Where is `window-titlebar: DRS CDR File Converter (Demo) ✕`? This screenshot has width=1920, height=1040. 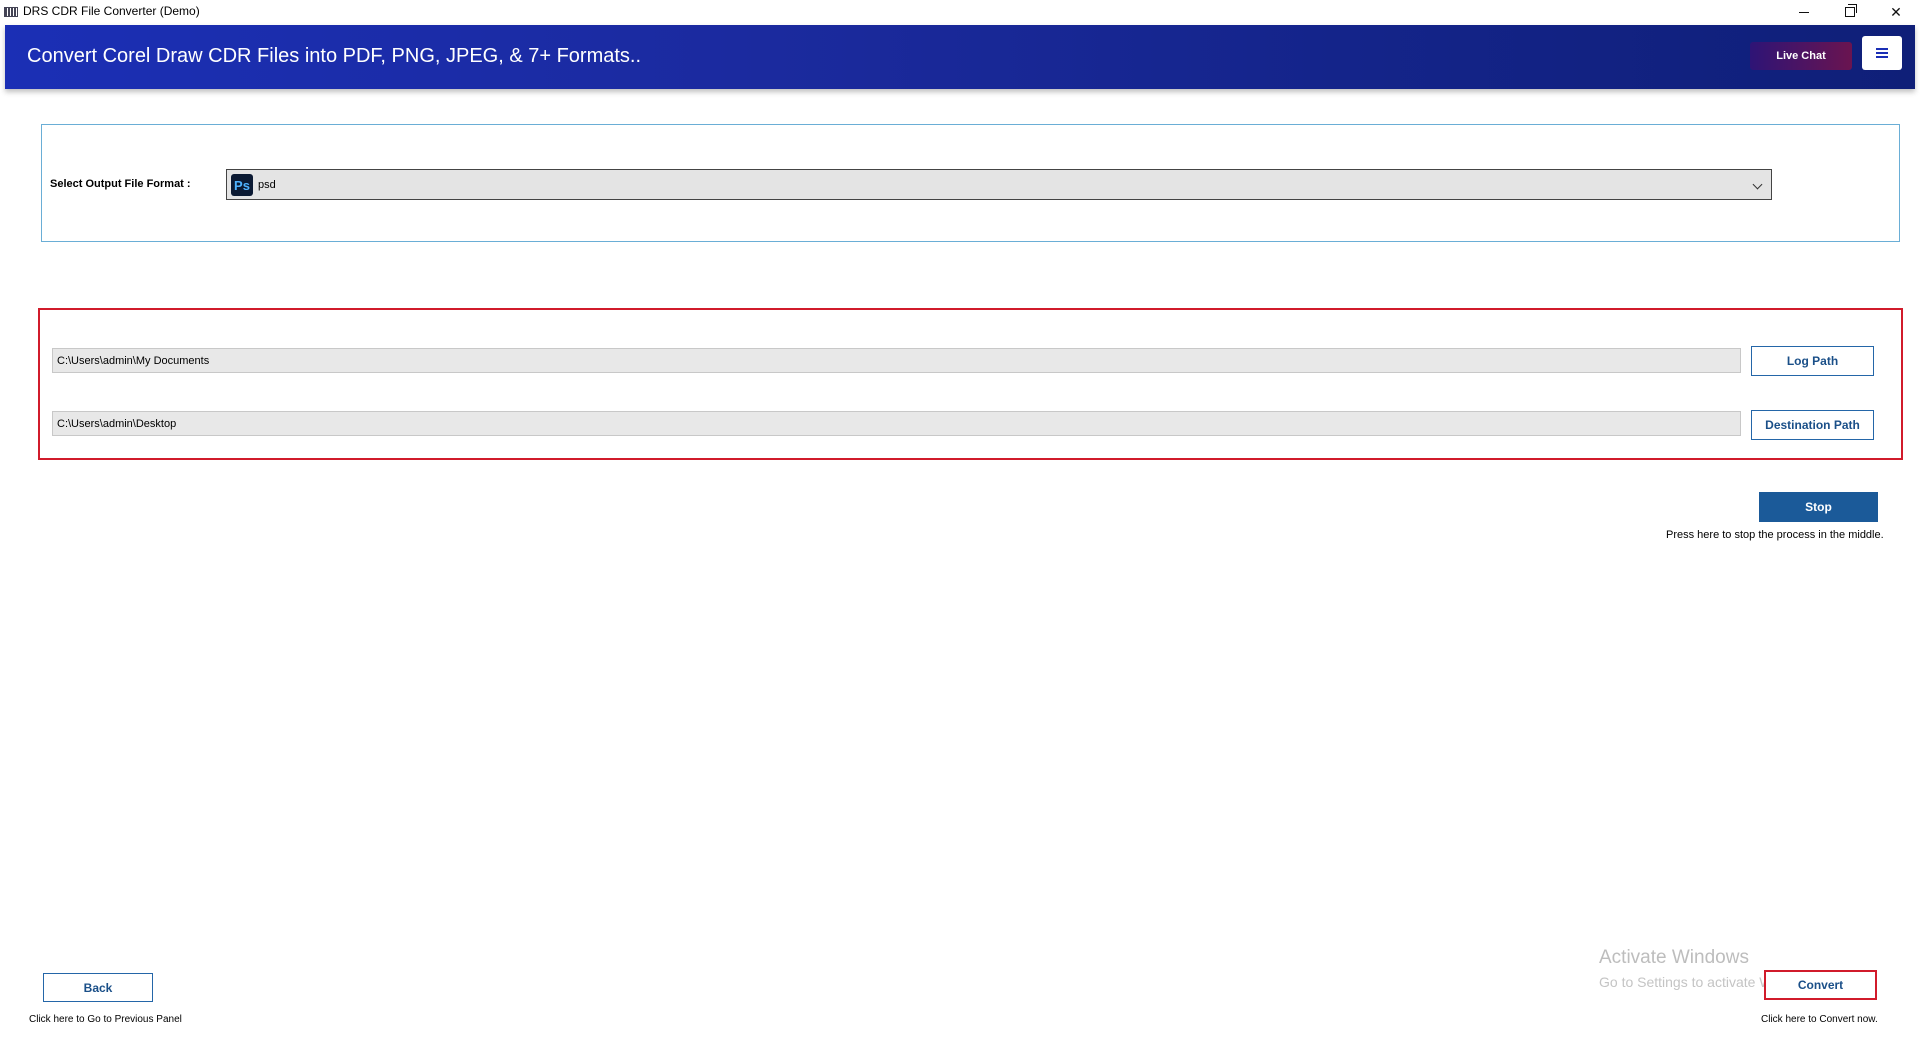 window-titlebar: DRS CDR File Converter (Demo) ✕ is located at coordinates (960, 12).